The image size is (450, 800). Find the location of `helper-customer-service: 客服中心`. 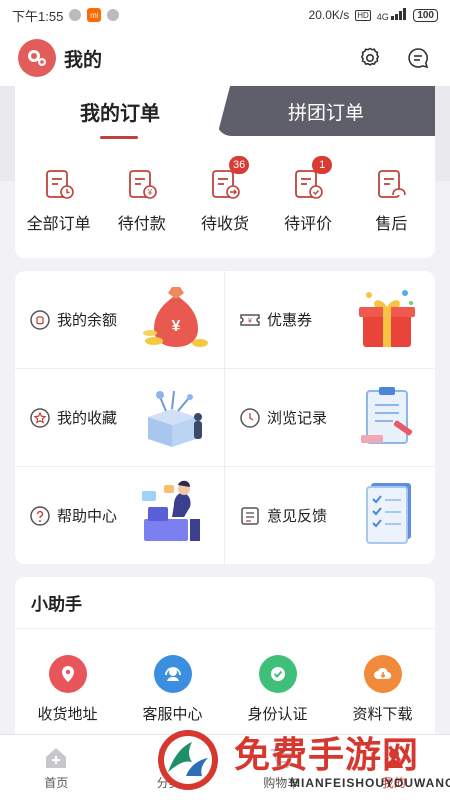

helper-customer-service: 客服中心 is located at coordinates (173, 689).